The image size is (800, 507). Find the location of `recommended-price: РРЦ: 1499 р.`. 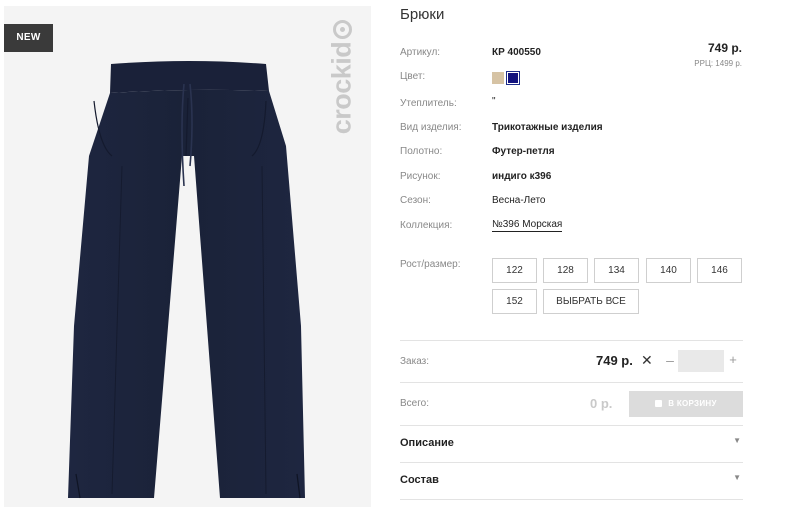

recommended-price: РРЦ: 1499 р. is located at coordinates (718, 63).